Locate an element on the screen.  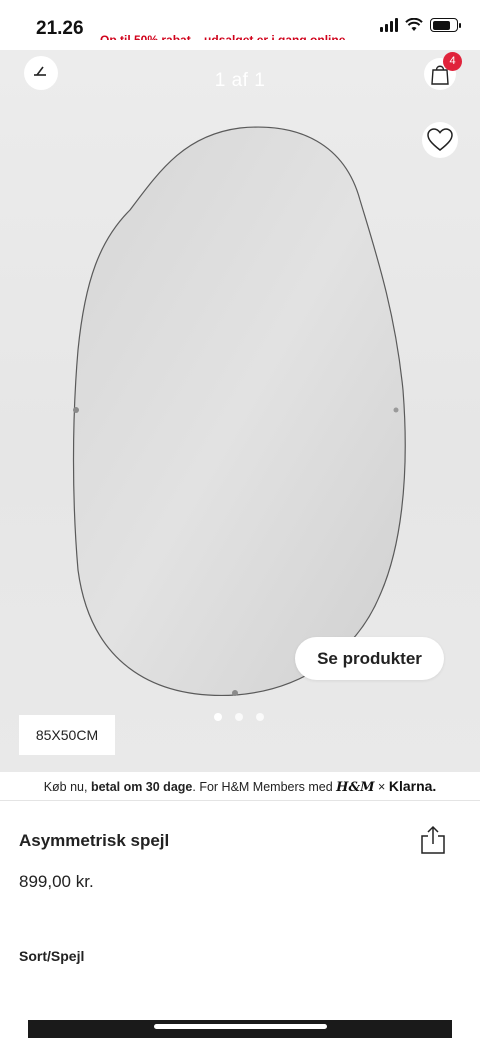
size-tag: 85X50CM is located at coordinates (67, 735).